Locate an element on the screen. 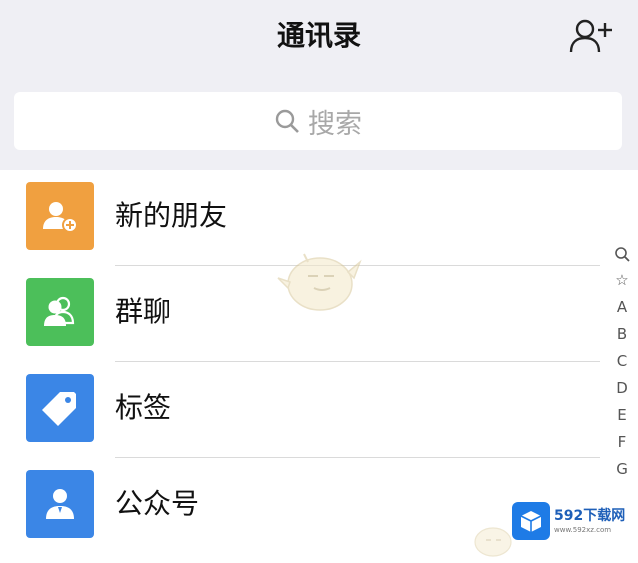  search-icon is located at coordinates (287, 121).